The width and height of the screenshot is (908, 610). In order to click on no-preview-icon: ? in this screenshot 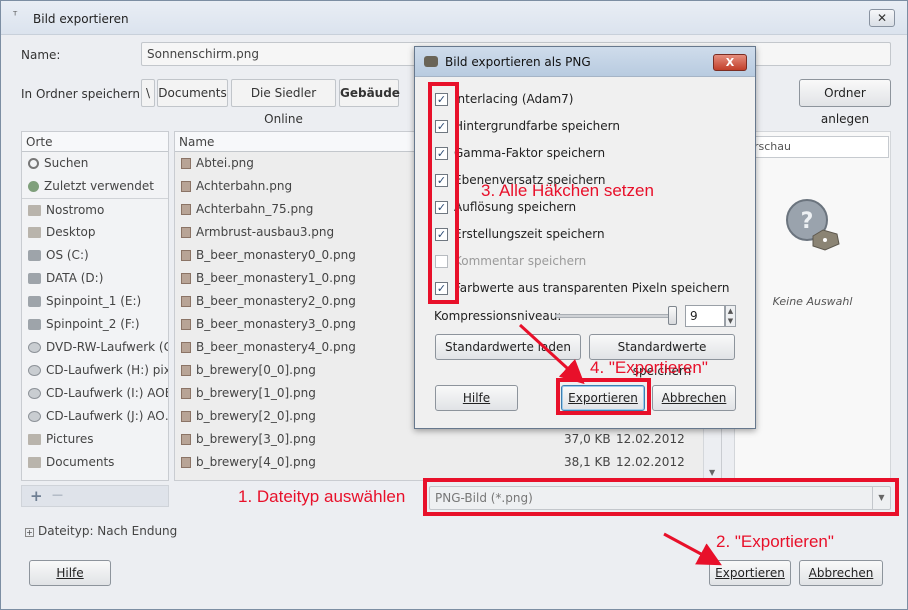, I will do `click(813, 225)`.